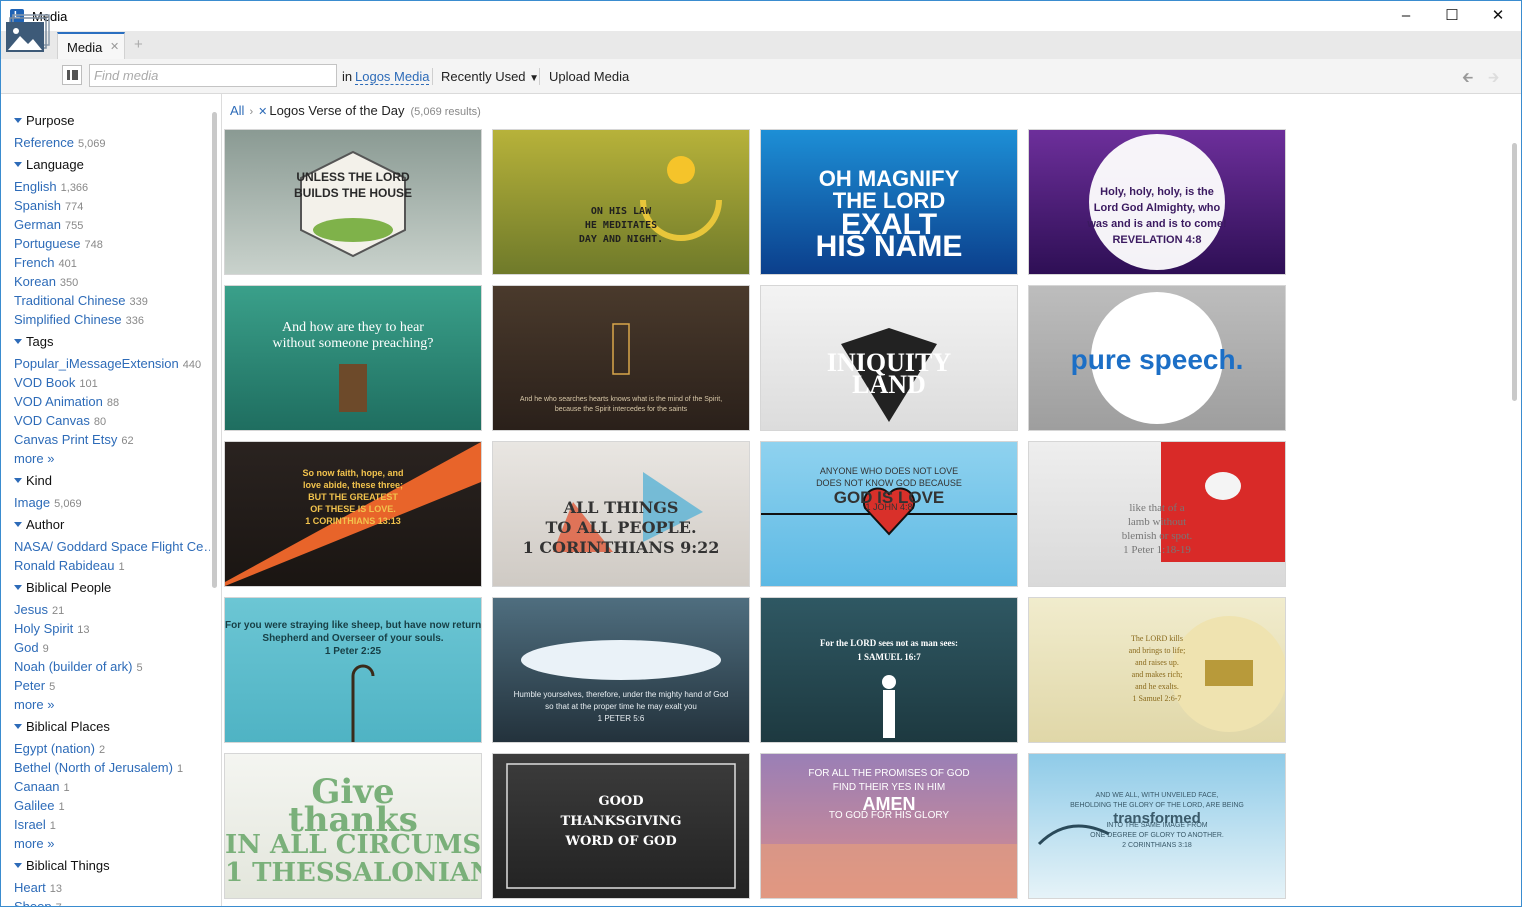 The image size is (1522, 907). What do you see at coordinates (39, 524) in the screenshot?
I see `facet-header: Author` at bounding box center [39, 524].